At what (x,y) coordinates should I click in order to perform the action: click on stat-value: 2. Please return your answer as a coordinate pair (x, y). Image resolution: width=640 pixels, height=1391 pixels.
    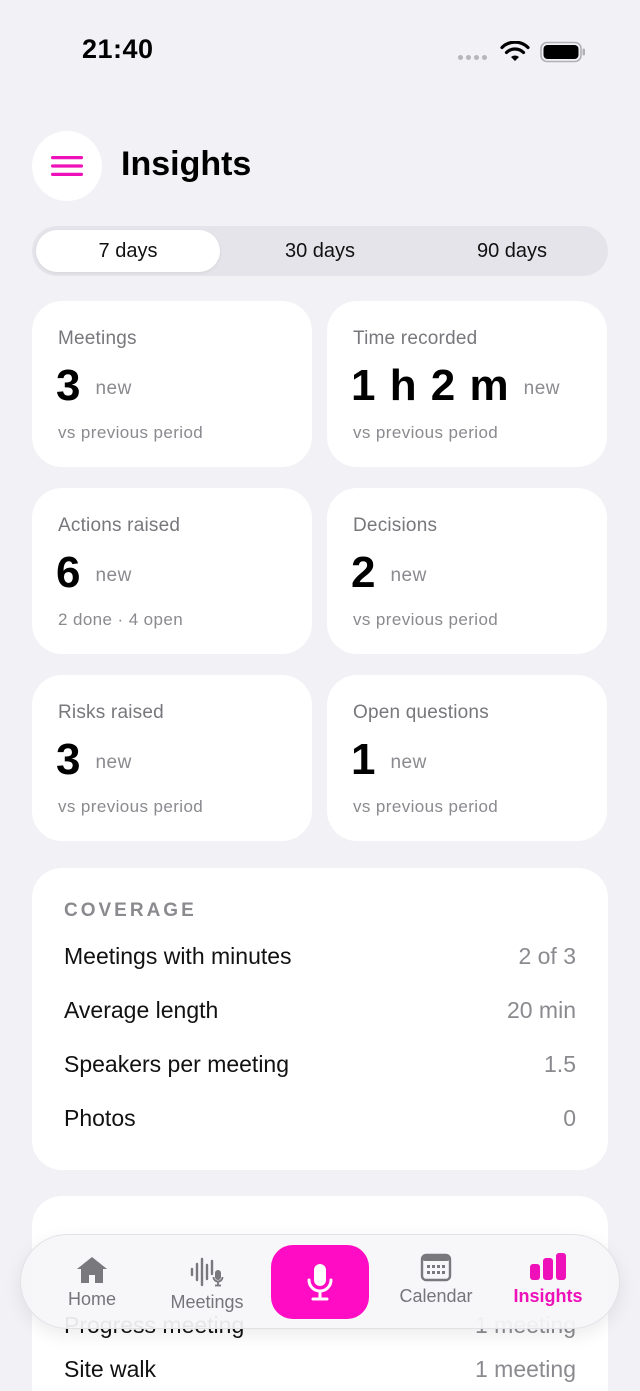
    Looking at the image, I should click on (364, 572).